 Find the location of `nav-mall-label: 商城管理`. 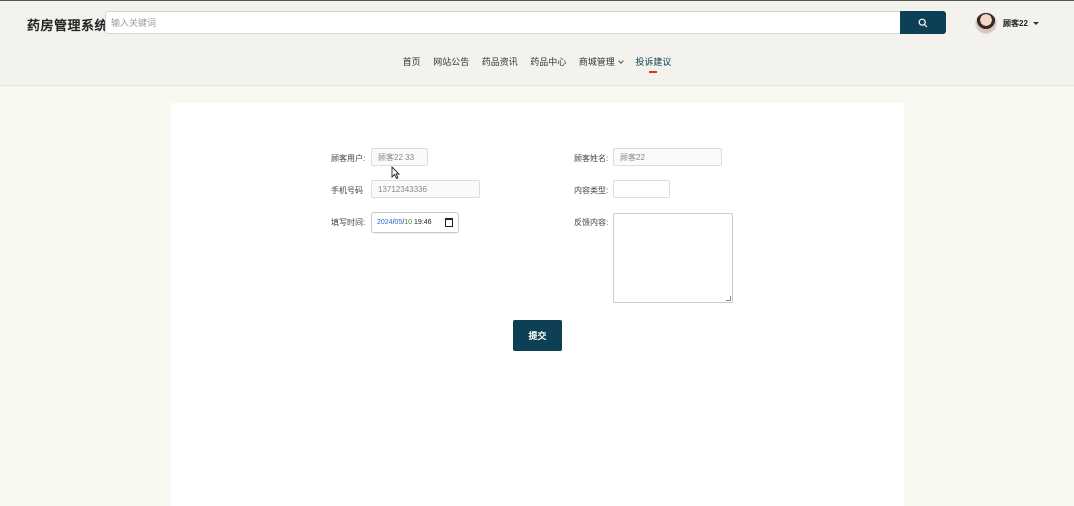

nav-mall-label: 商城管理 is located at coordinates (596, 62).